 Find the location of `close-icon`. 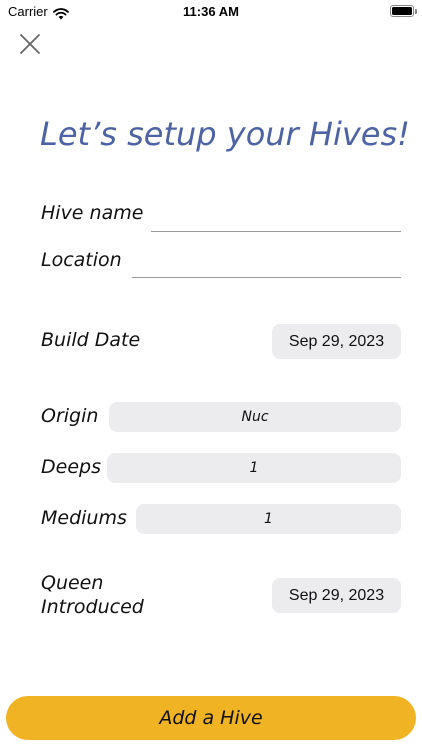

close-icon is located at coordinates (30, 44).